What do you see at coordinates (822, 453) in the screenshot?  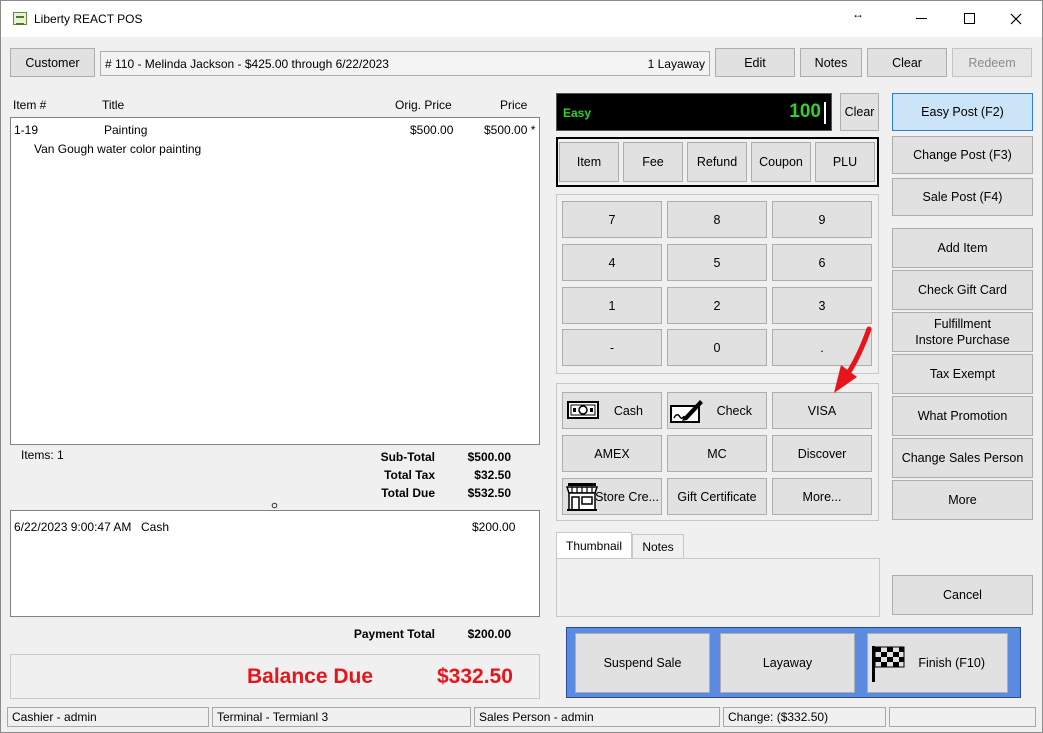 I see `discover-button: Discover` at bounding box center [822, 453].